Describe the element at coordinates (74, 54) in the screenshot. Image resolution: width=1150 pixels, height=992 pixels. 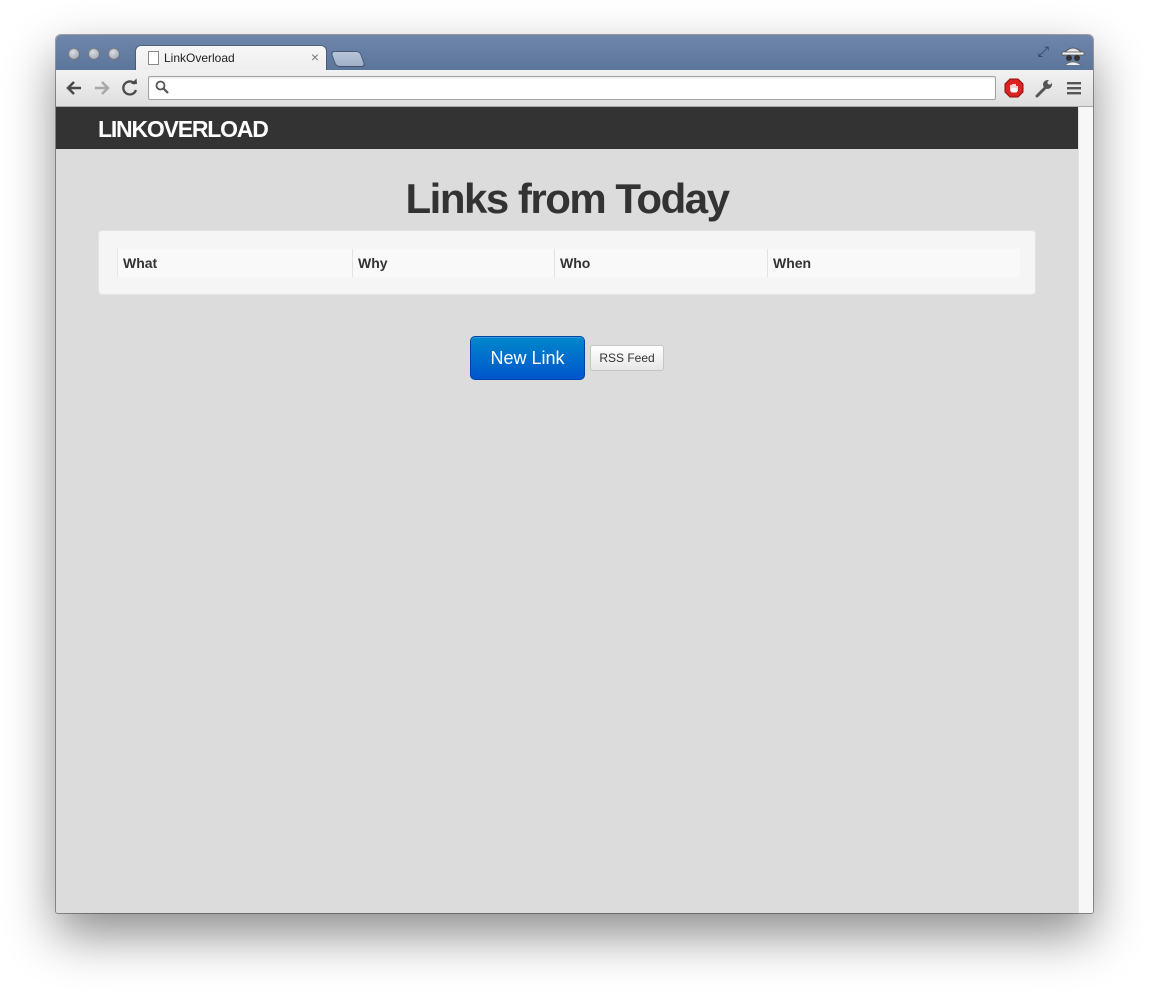
I see `close-window-button` at that location.